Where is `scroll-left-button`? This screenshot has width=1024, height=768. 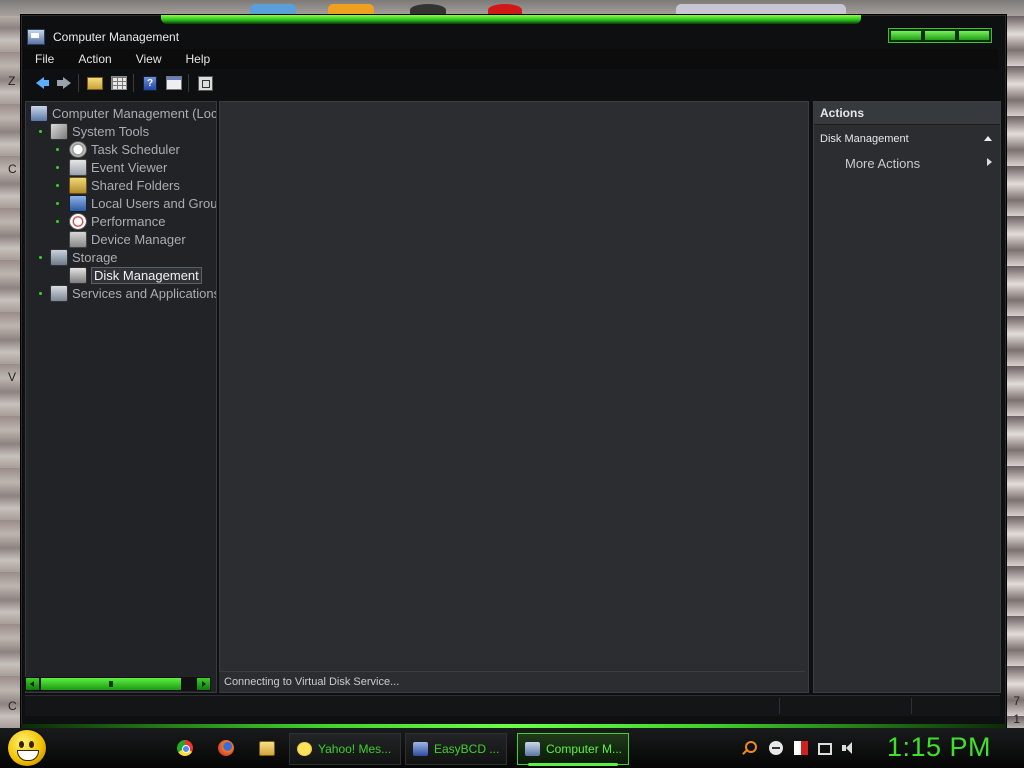
scroll-left-button is located at coordinates (32, 684).